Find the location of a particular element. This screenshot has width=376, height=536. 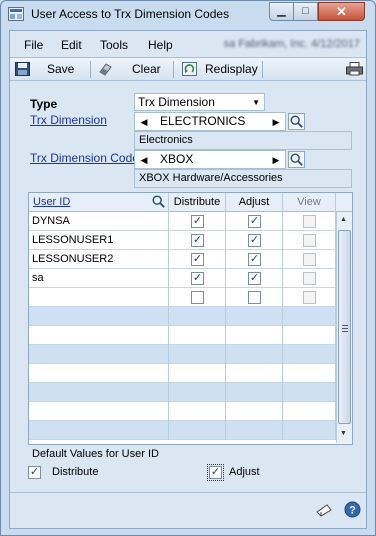

clear-button: Clear is located at coordinates (146, 69).